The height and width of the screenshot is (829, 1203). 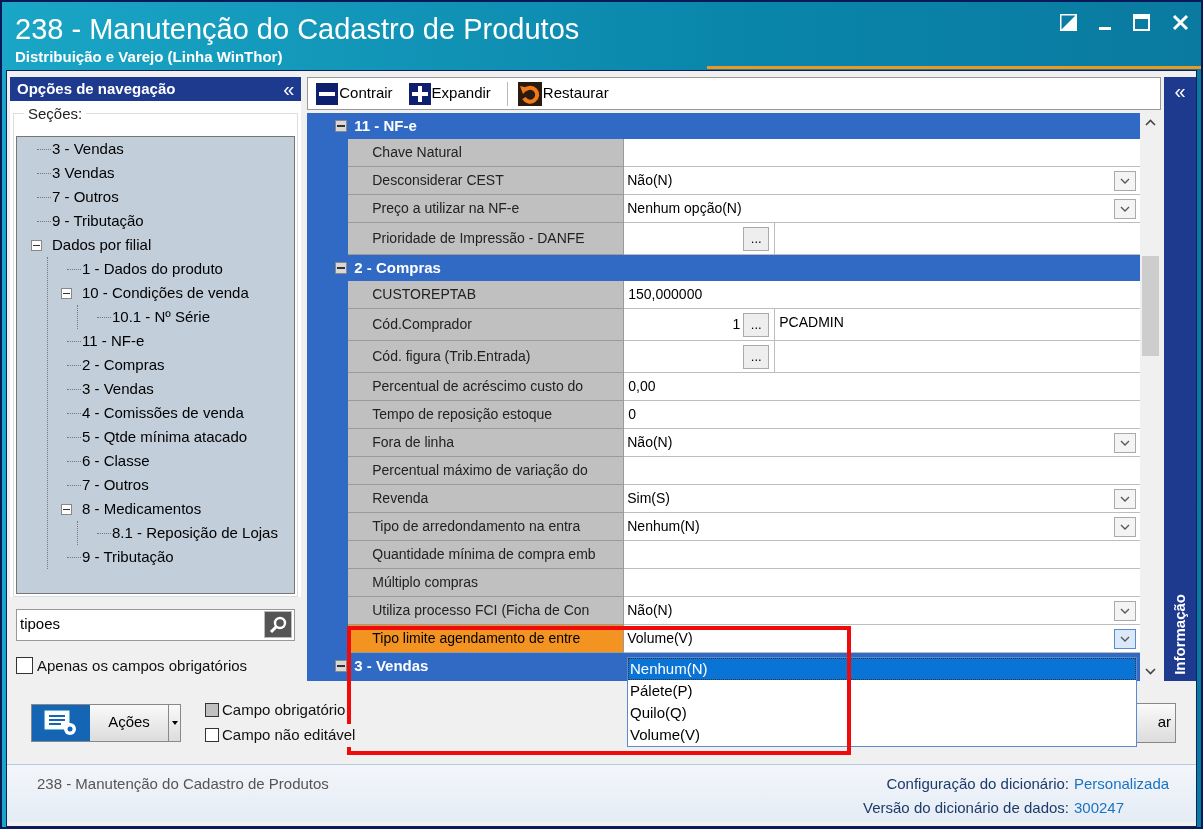 I want to click on property-label: Cód. figura (Trib.Entrada), so click(x=486, y=357).